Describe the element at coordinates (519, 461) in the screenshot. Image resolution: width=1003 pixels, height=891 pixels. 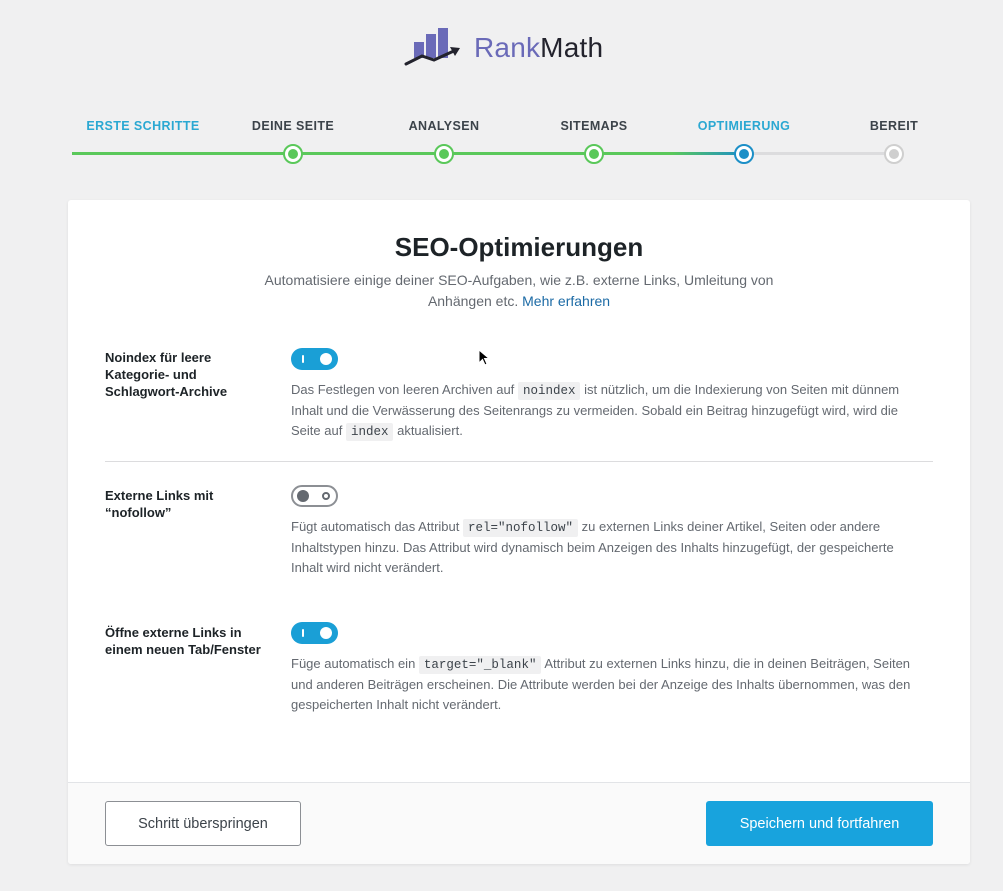
I see `option-divider` at that location.